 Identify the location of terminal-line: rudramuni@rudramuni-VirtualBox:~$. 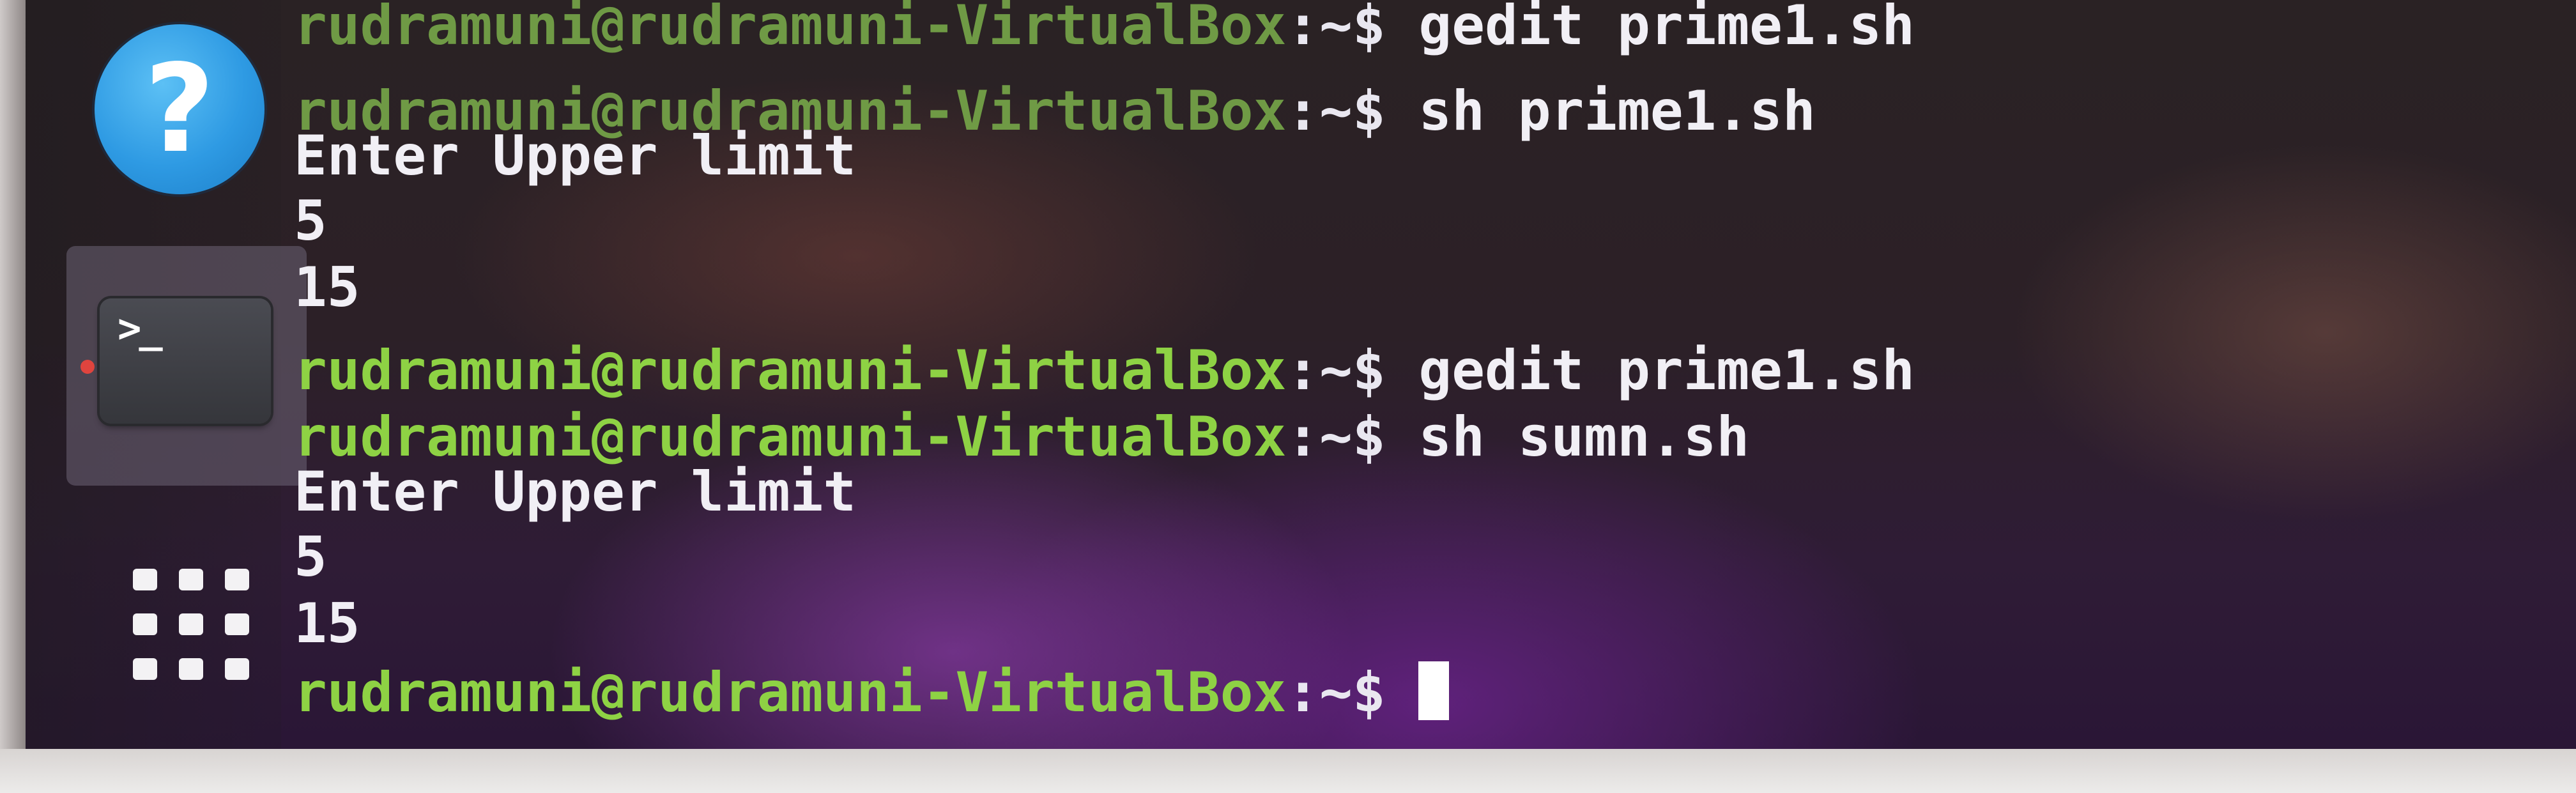
(872, 693).